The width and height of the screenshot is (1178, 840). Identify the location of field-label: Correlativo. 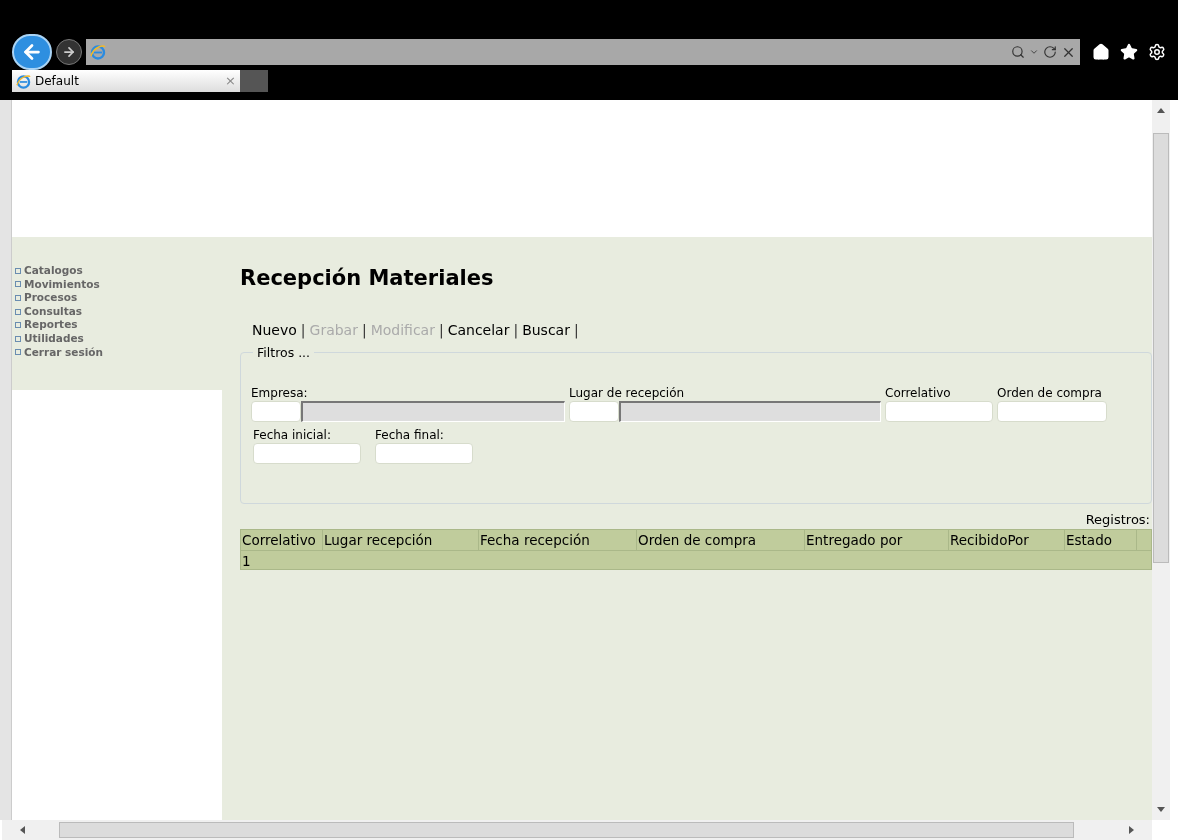
(918, 393).